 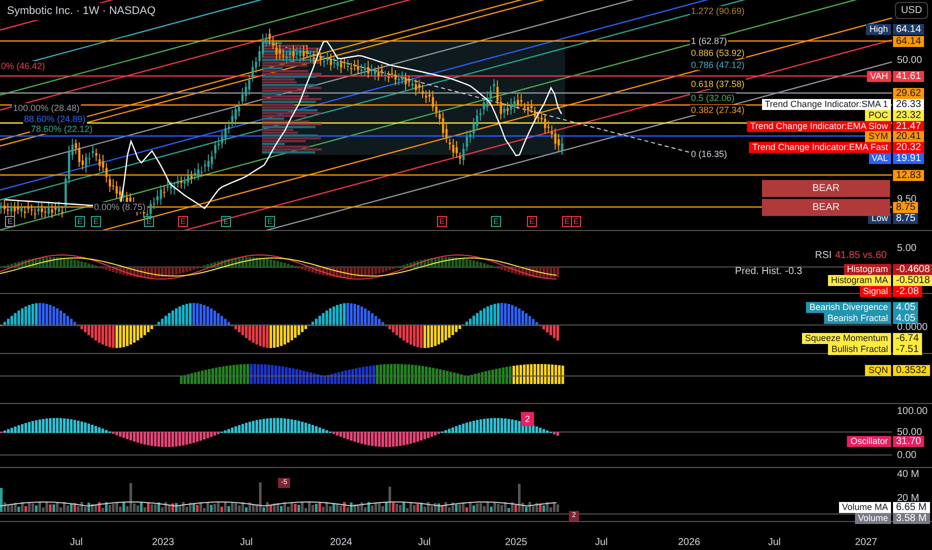 I want to click on price-tag: 20.41, so click(x=908, y=136).